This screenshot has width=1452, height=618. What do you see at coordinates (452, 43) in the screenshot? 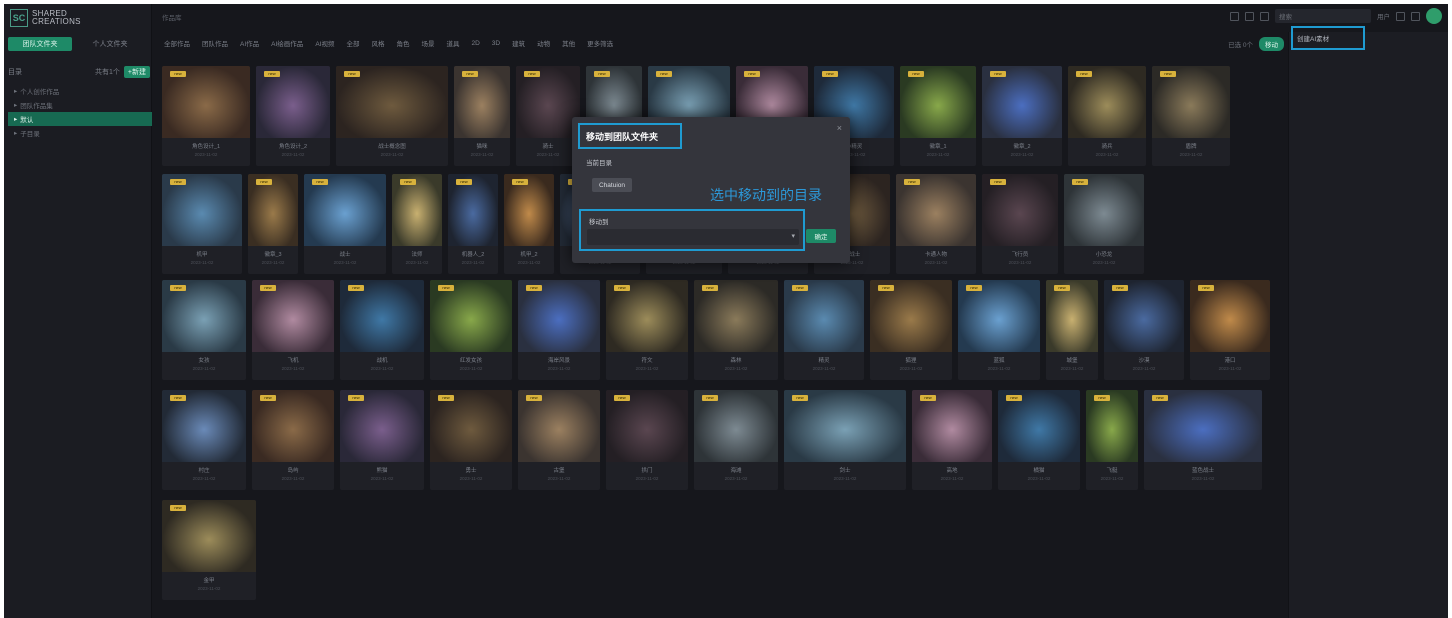
I see `filter-item: 道具` at bounding box center [452, 43].